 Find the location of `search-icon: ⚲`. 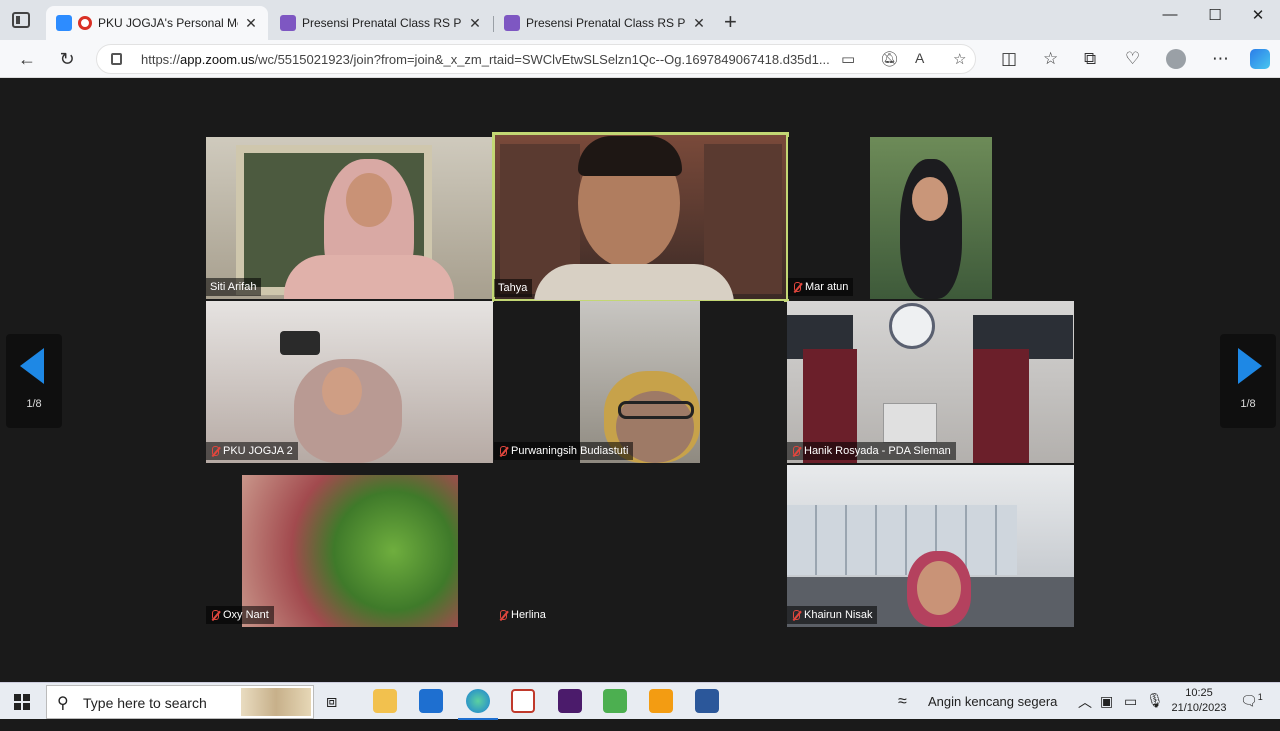

search-icon: ⚲ is located at coordinates (63, 703).